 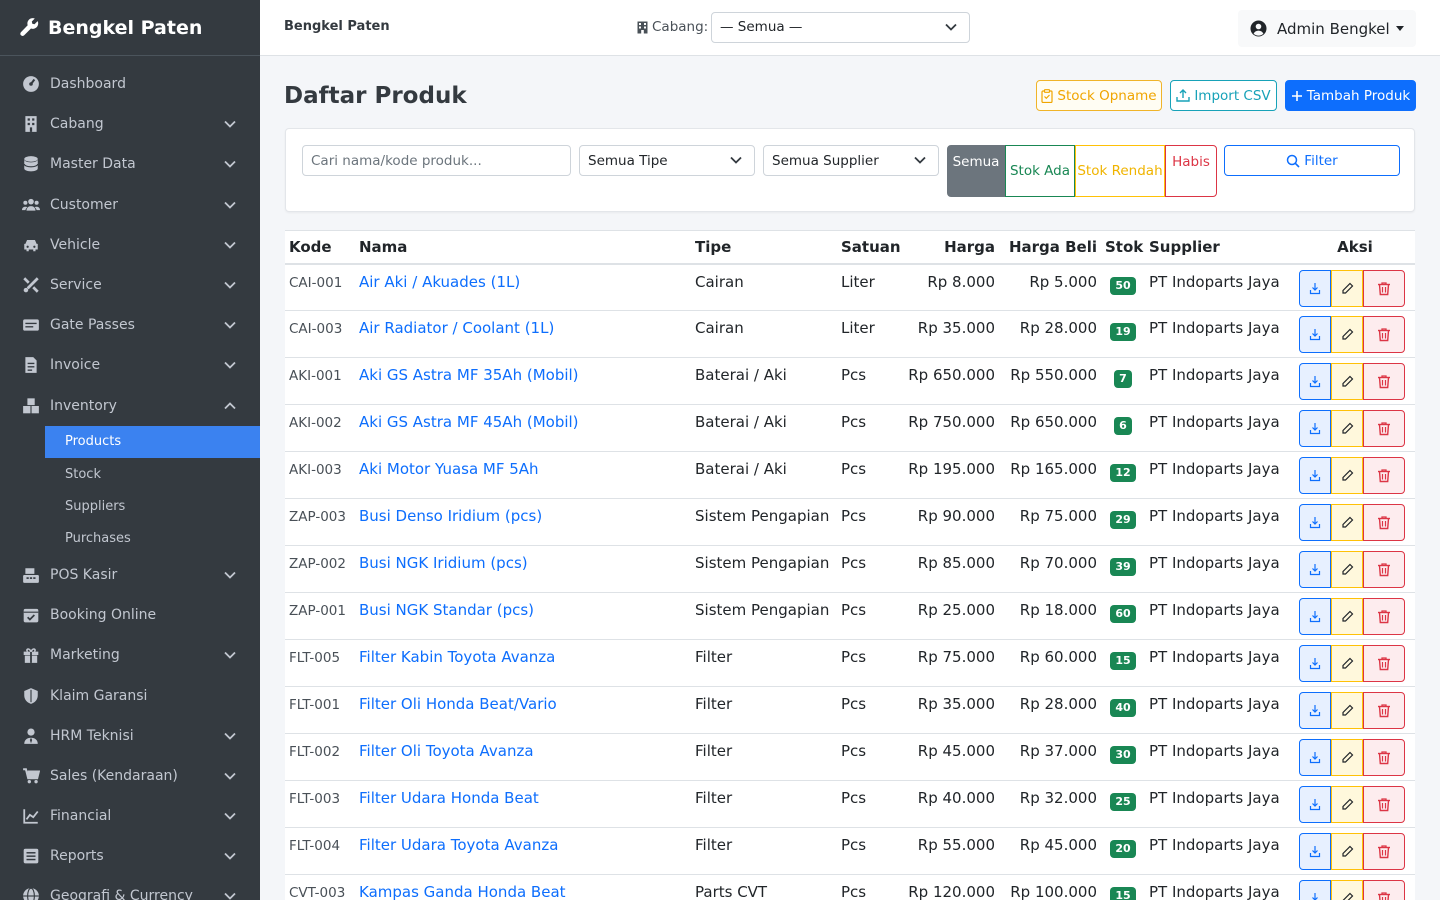 I want to click on stock-opname-button: Stock Opname, so click(x=1099, y=95).